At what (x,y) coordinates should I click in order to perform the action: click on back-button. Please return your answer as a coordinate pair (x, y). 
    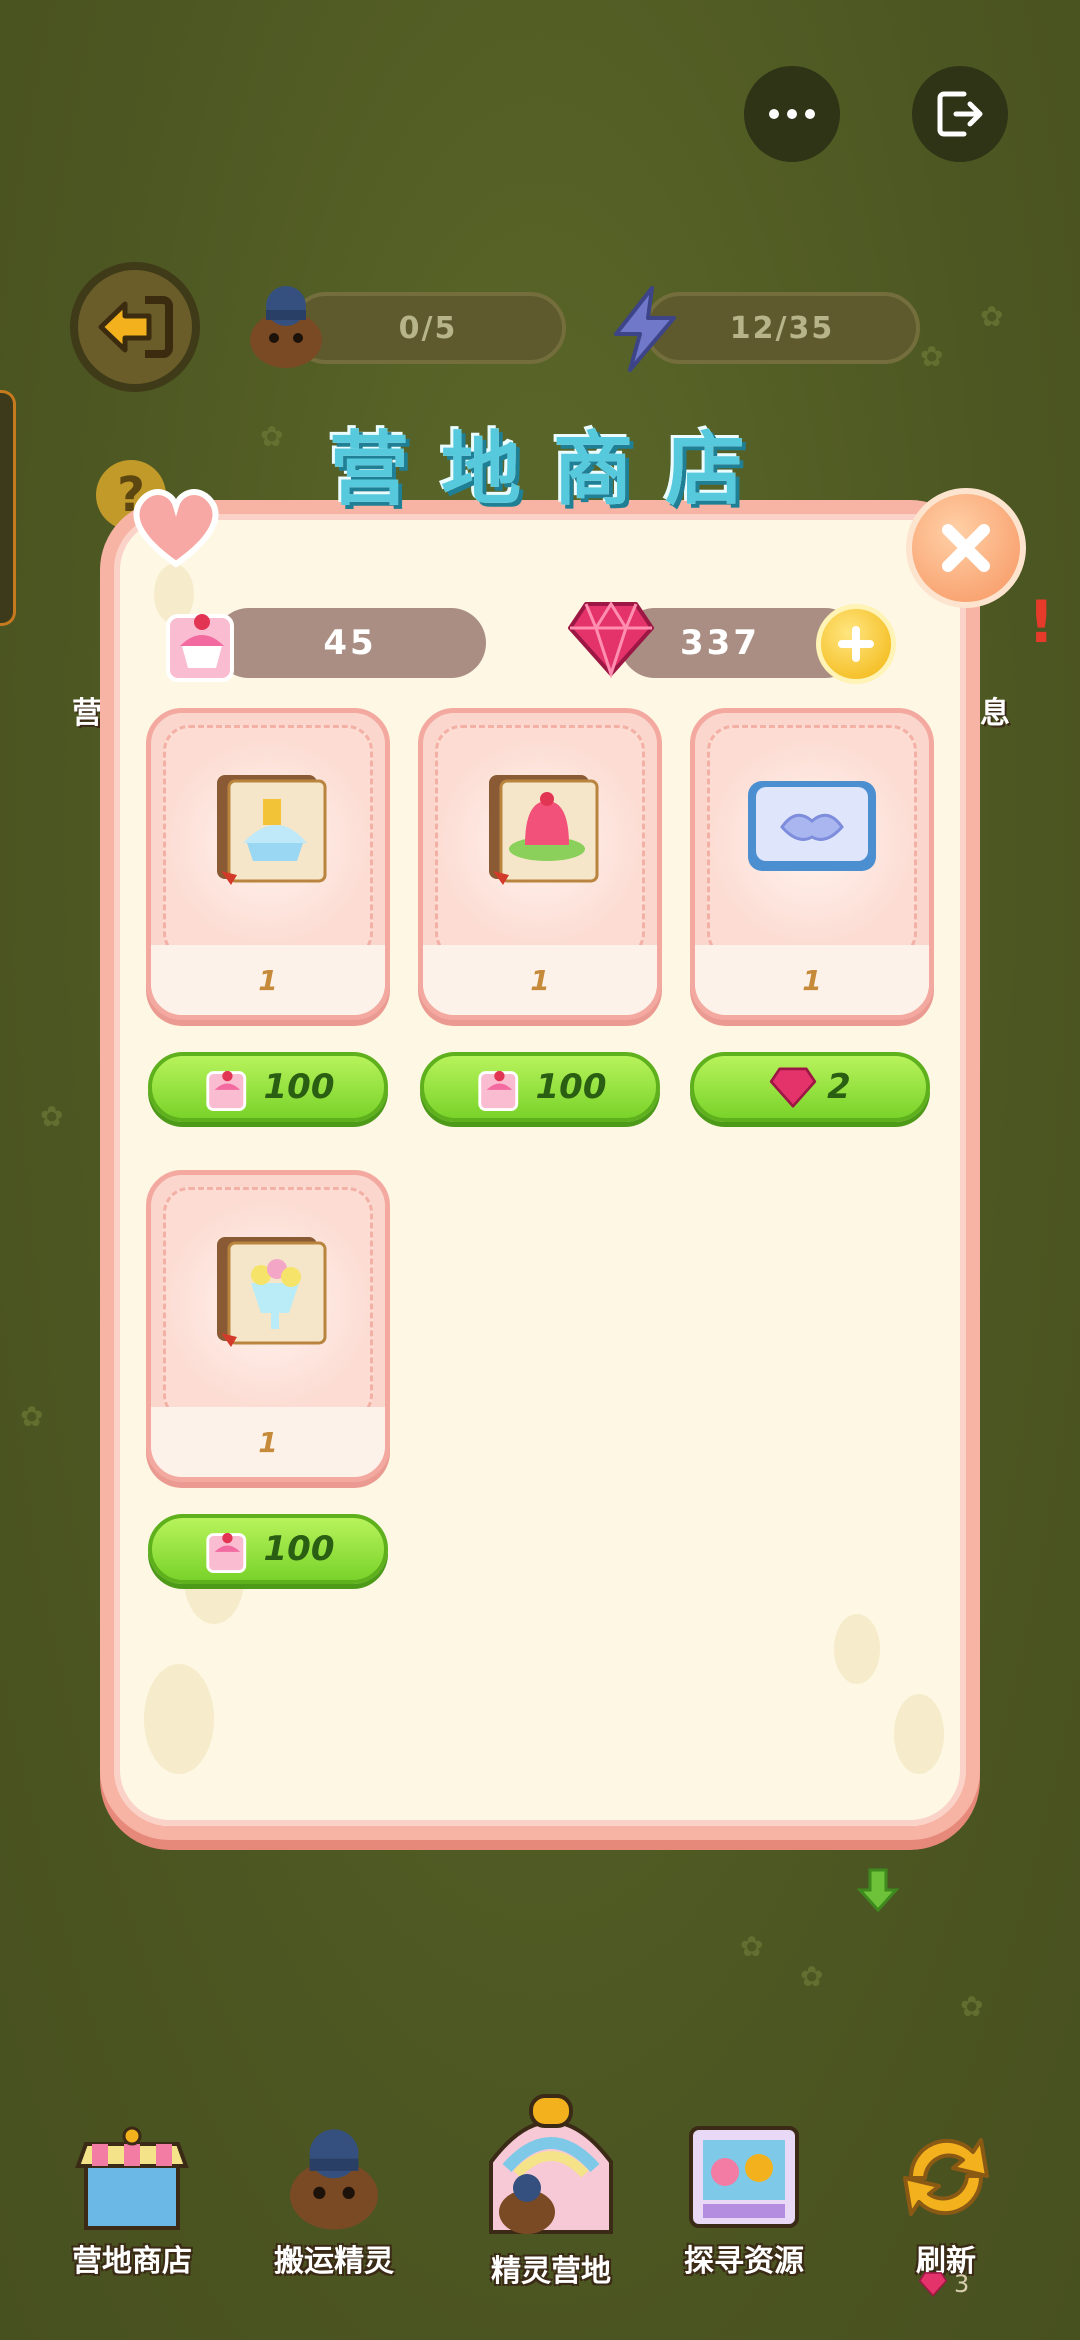
    Looking at the image, I should click on (135, 327).